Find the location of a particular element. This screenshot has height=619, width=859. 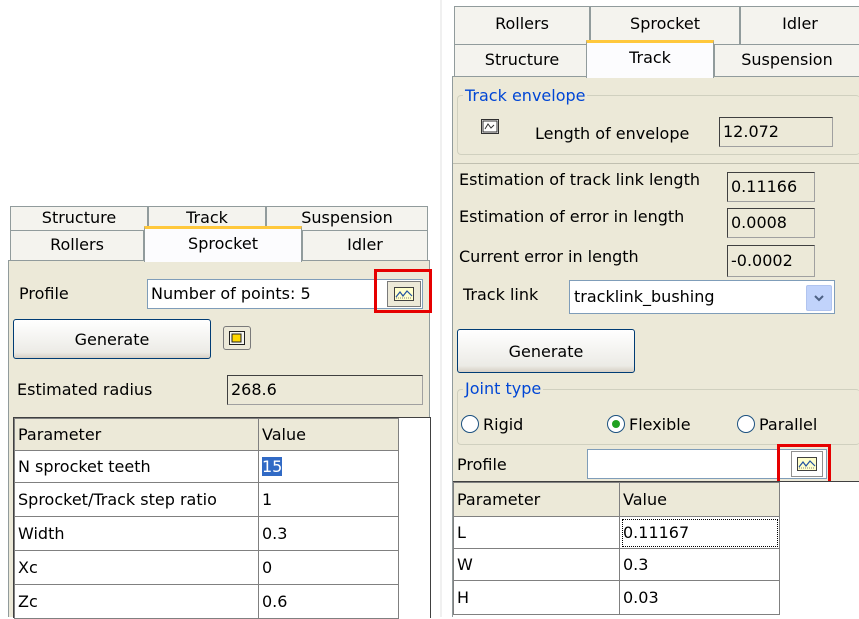

table-row: Sprocket/Track step ratio 1 is located at coordinates (206, 499).